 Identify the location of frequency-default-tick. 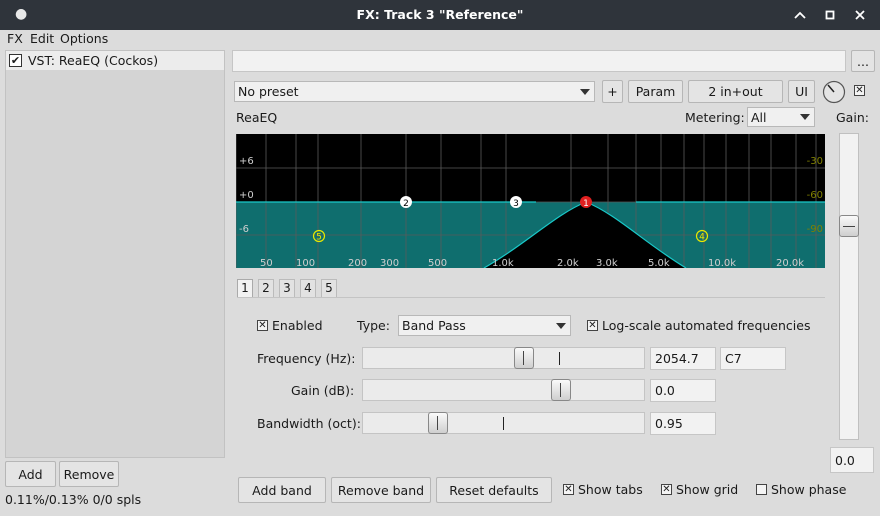
(559, 358).